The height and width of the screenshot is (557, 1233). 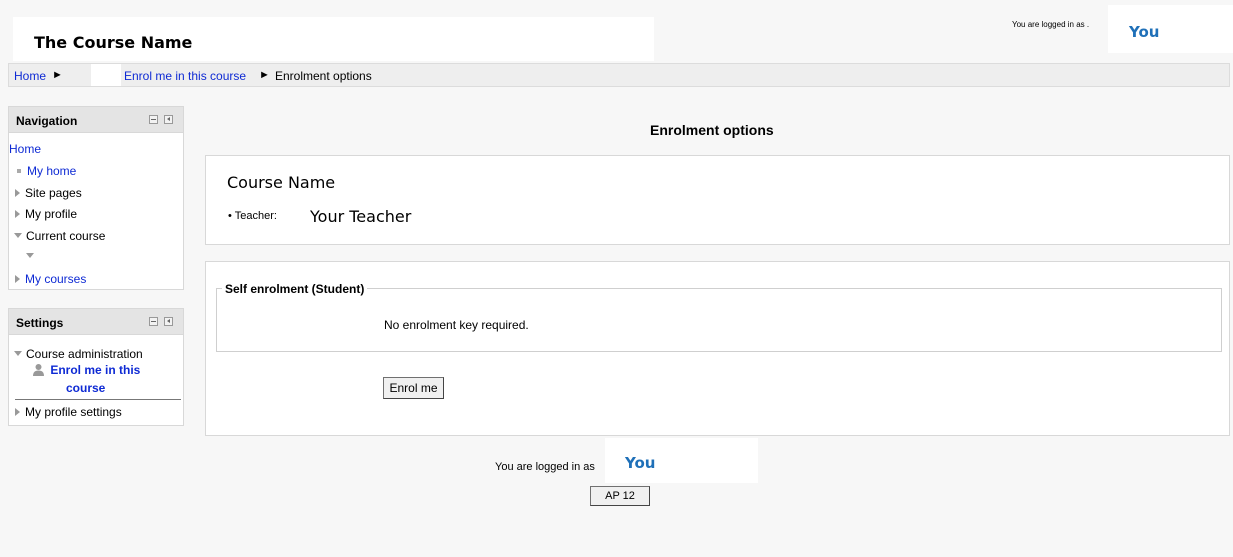 I want to click on nav-home-link: Home, so click(x=25, y=149).